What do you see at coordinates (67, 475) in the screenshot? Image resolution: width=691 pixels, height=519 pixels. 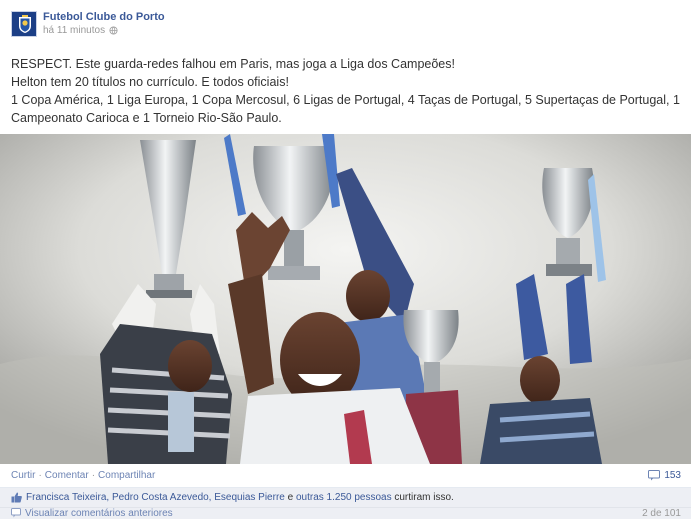 I see `comment-link: Comentar` at bounding box center [67, 475].